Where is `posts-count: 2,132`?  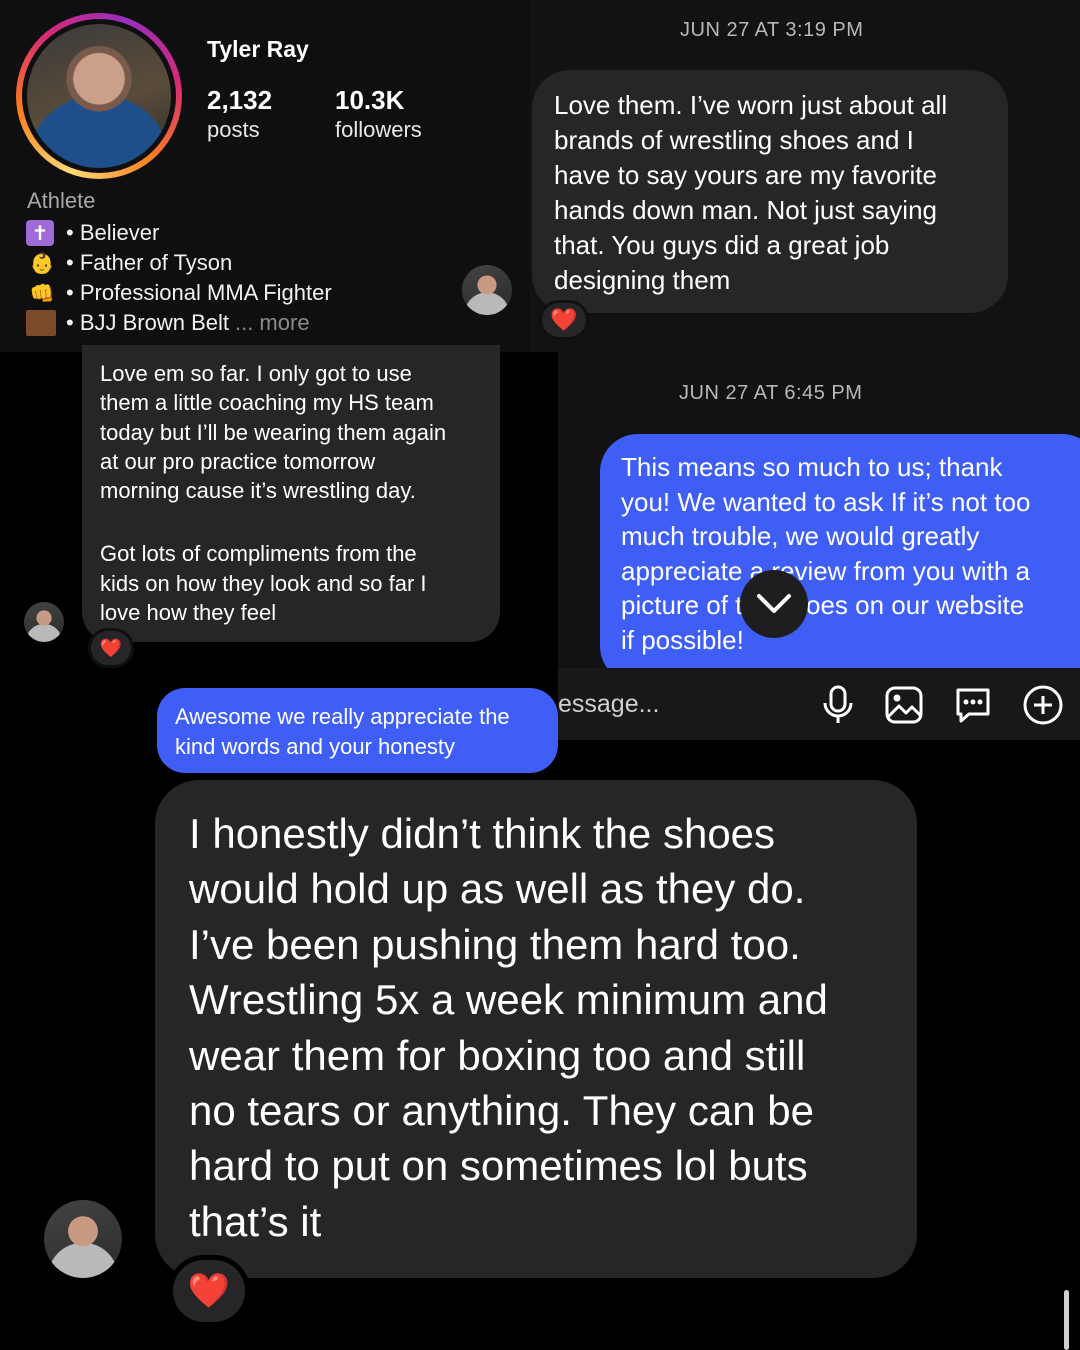 posts-count: 2,132 is located at coordinates (240, 100).